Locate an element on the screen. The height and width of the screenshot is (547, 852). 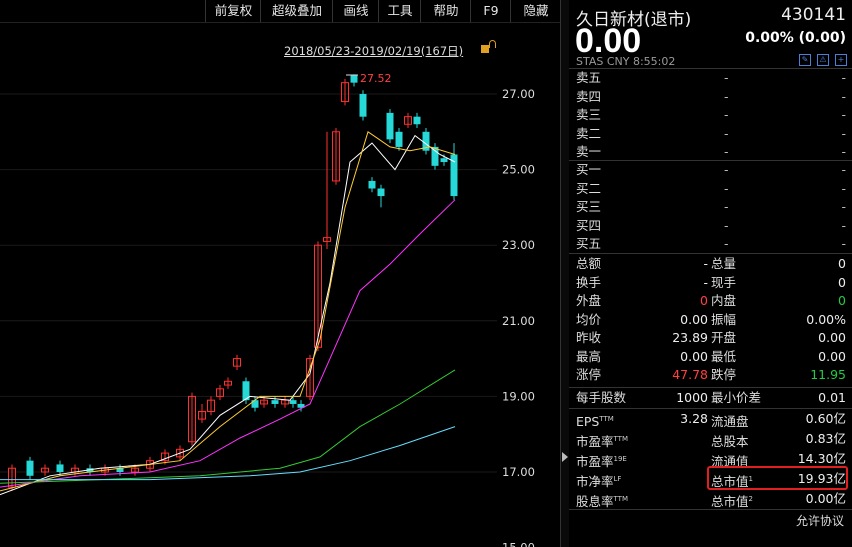
stat-label: 内盘 is located at coordinates (724, 300).